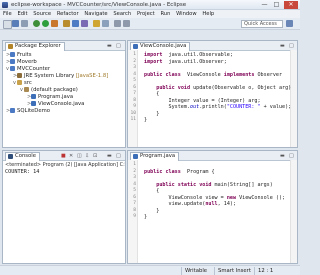  Describe the element at coordinates (26, 89) in the screenshot. I see `package-icon` at that location.